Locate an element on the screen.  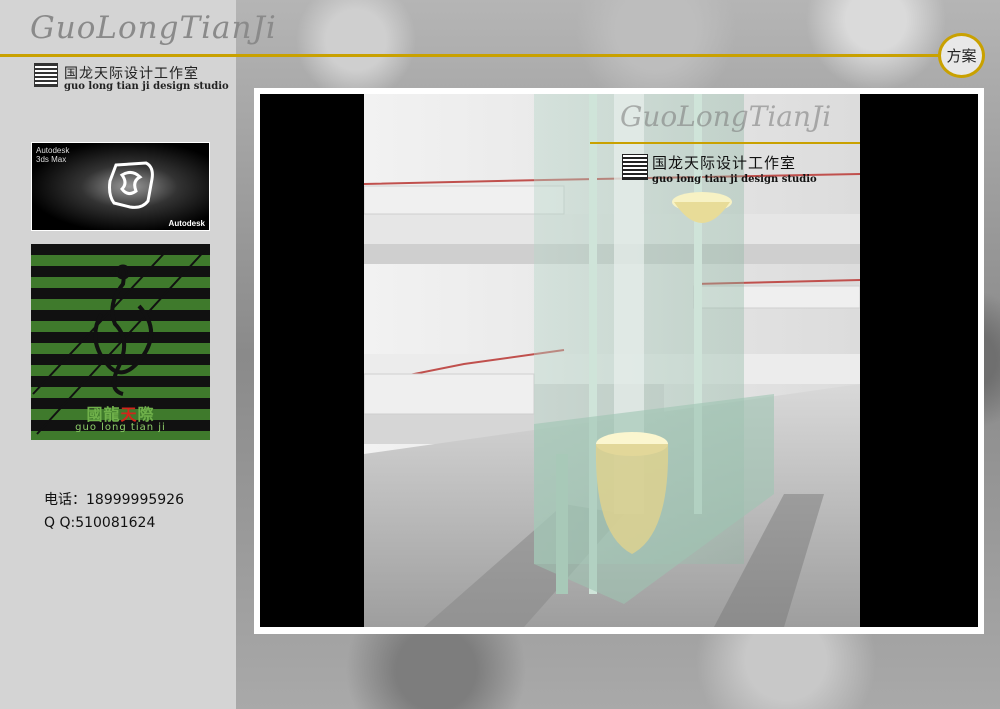
software-badge: Autodesk 3ds Max Autodesk is located at coordinates (120, 186).